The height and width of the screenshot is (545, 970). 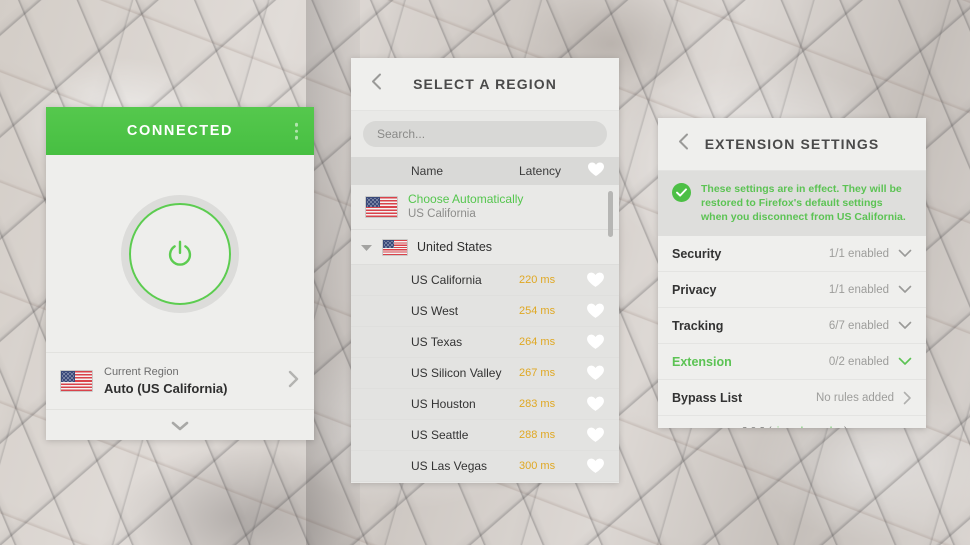 I want to click on region-panel-title: SELECT A REGION, so click(x=485, y=84).